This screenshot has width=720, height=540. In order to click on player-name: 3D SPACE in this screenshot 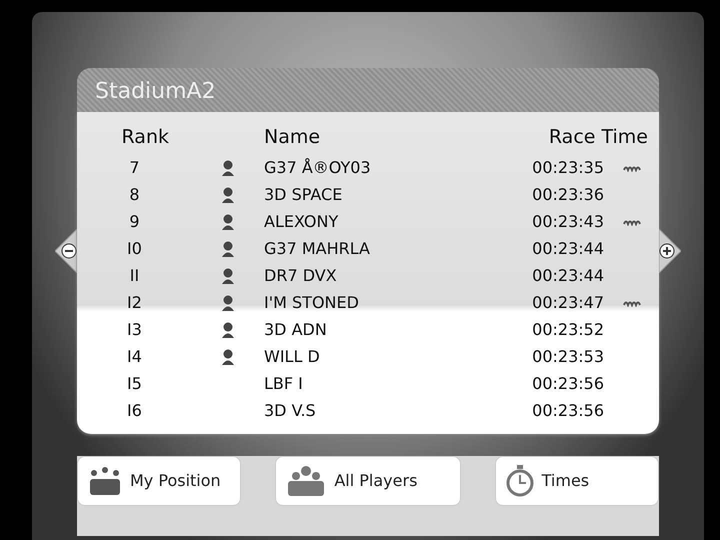, I will do `click(304, 195)`.